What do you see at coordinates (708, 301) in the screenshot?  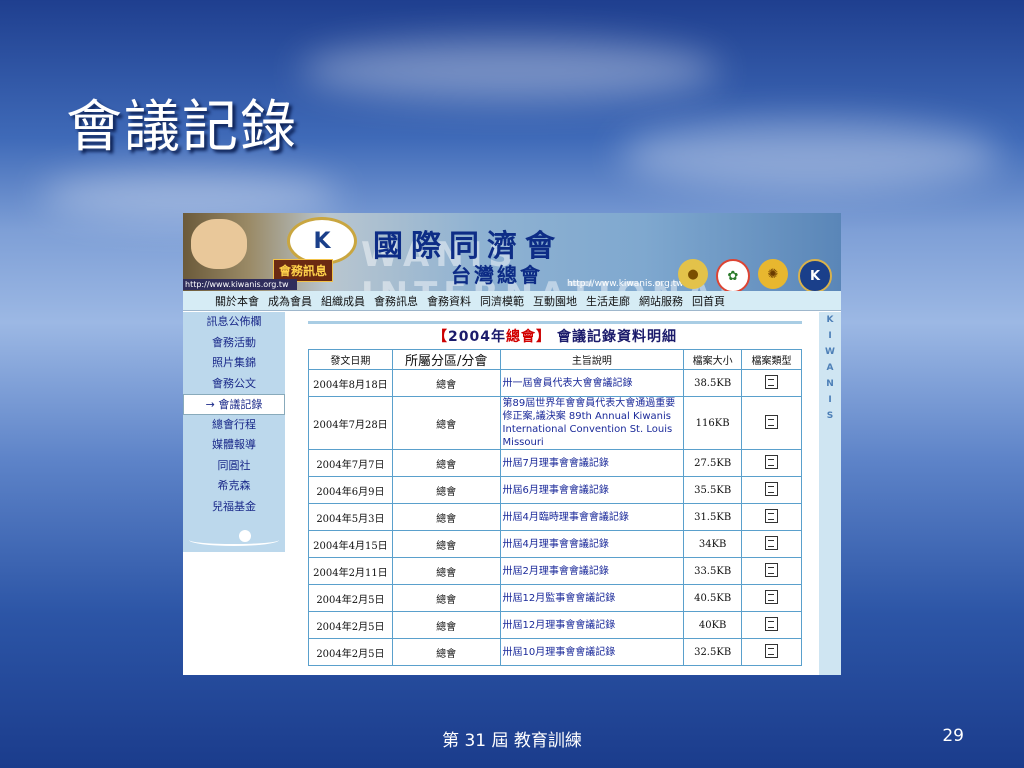 I see `nav-item: 回首頁` at bounding box center [708, 301].